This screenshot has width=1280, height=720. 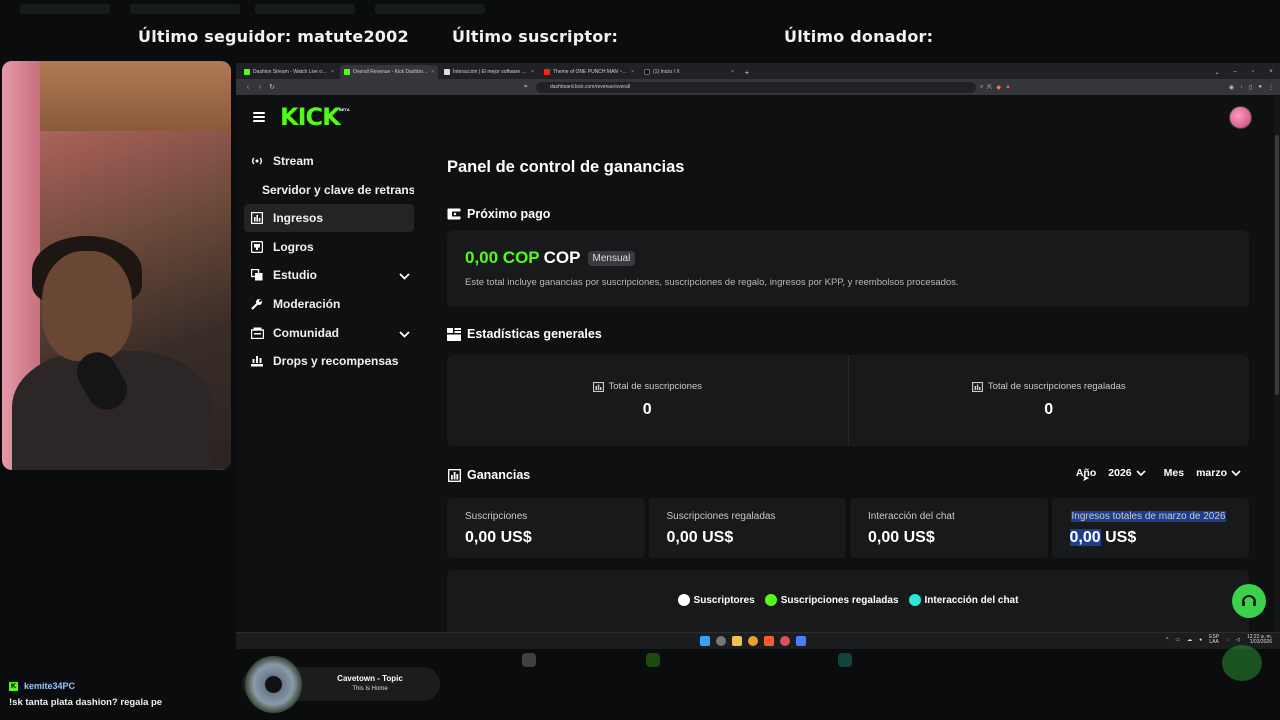 What do you see at coordinates (257, 361) in the screenshot?
I see `drops-icon` at bounding box center [257, 361].